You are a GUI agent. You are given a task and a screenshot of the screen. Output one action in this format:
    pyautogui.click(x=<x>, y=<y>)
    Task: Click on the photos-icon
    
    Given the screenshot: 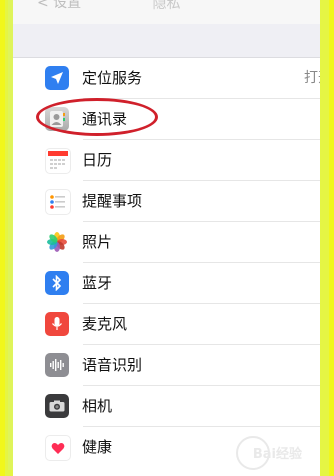 What is the action you would take?
    pyautogui.click(x=57, y=242)
    